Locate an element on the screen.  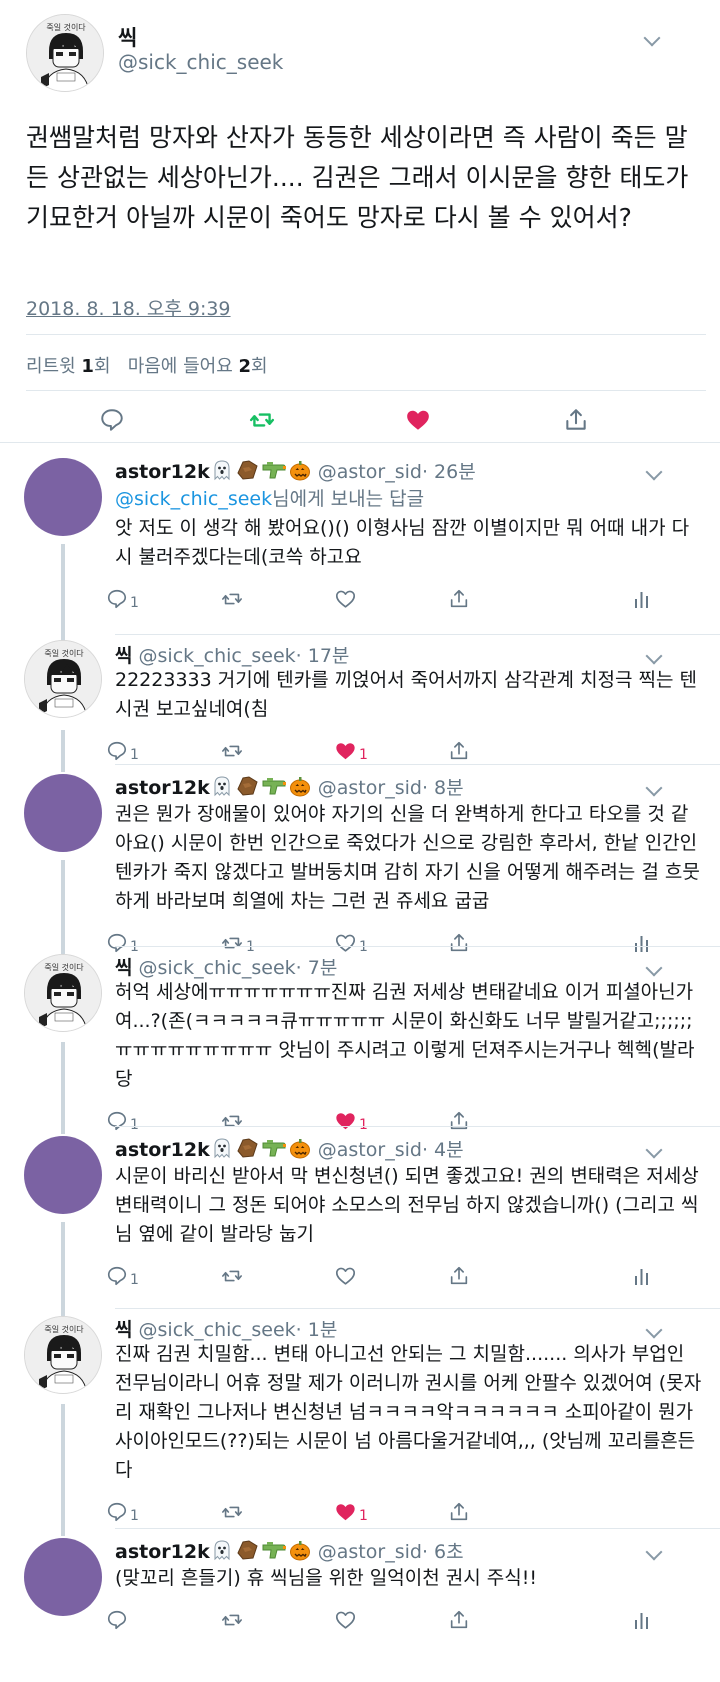
tweet-time: · 1분 is located at coordinates (317, 1330).